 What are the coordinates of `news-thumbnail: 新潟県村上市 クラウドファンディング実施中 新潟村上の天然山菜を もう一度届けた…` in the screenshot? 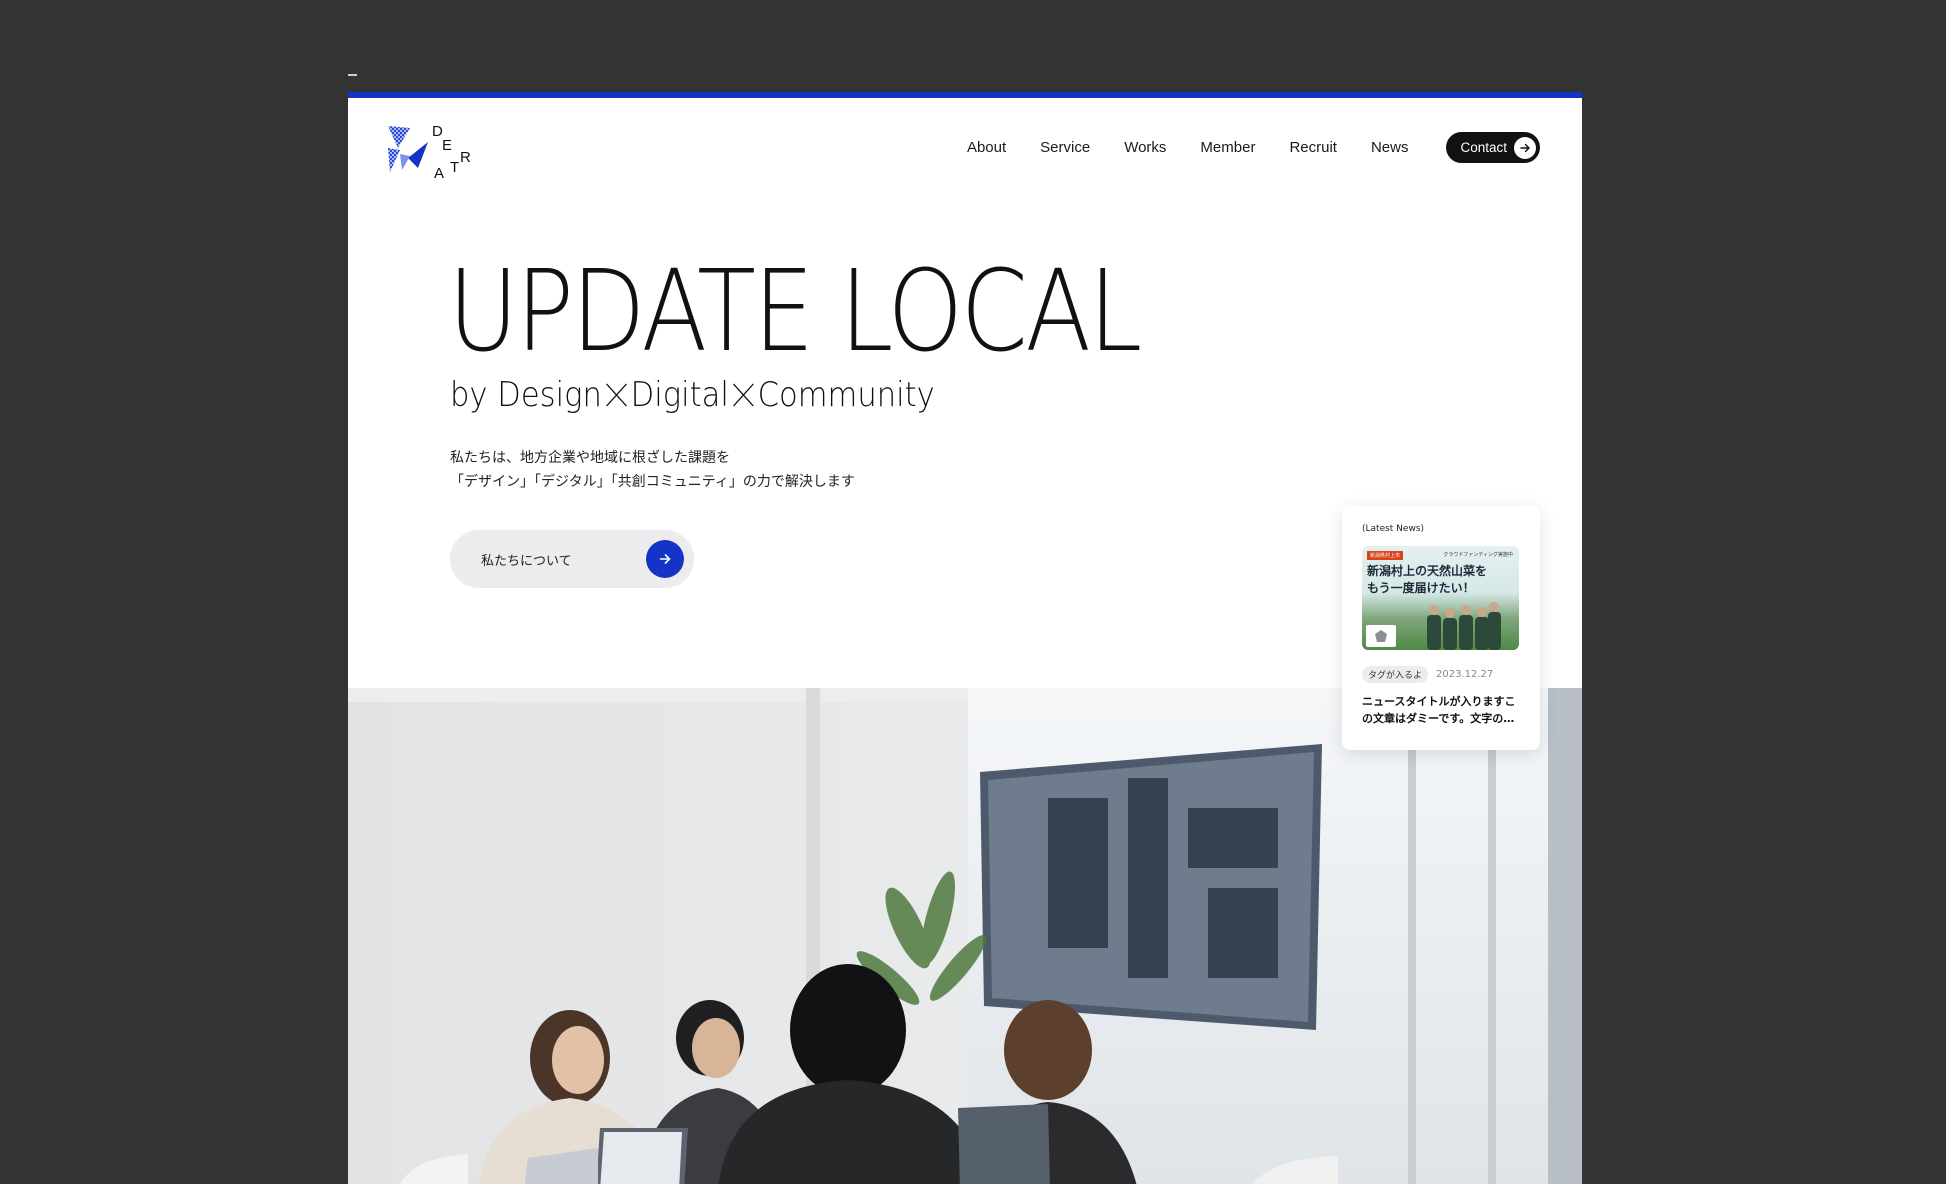 It's located at (1440, 598).